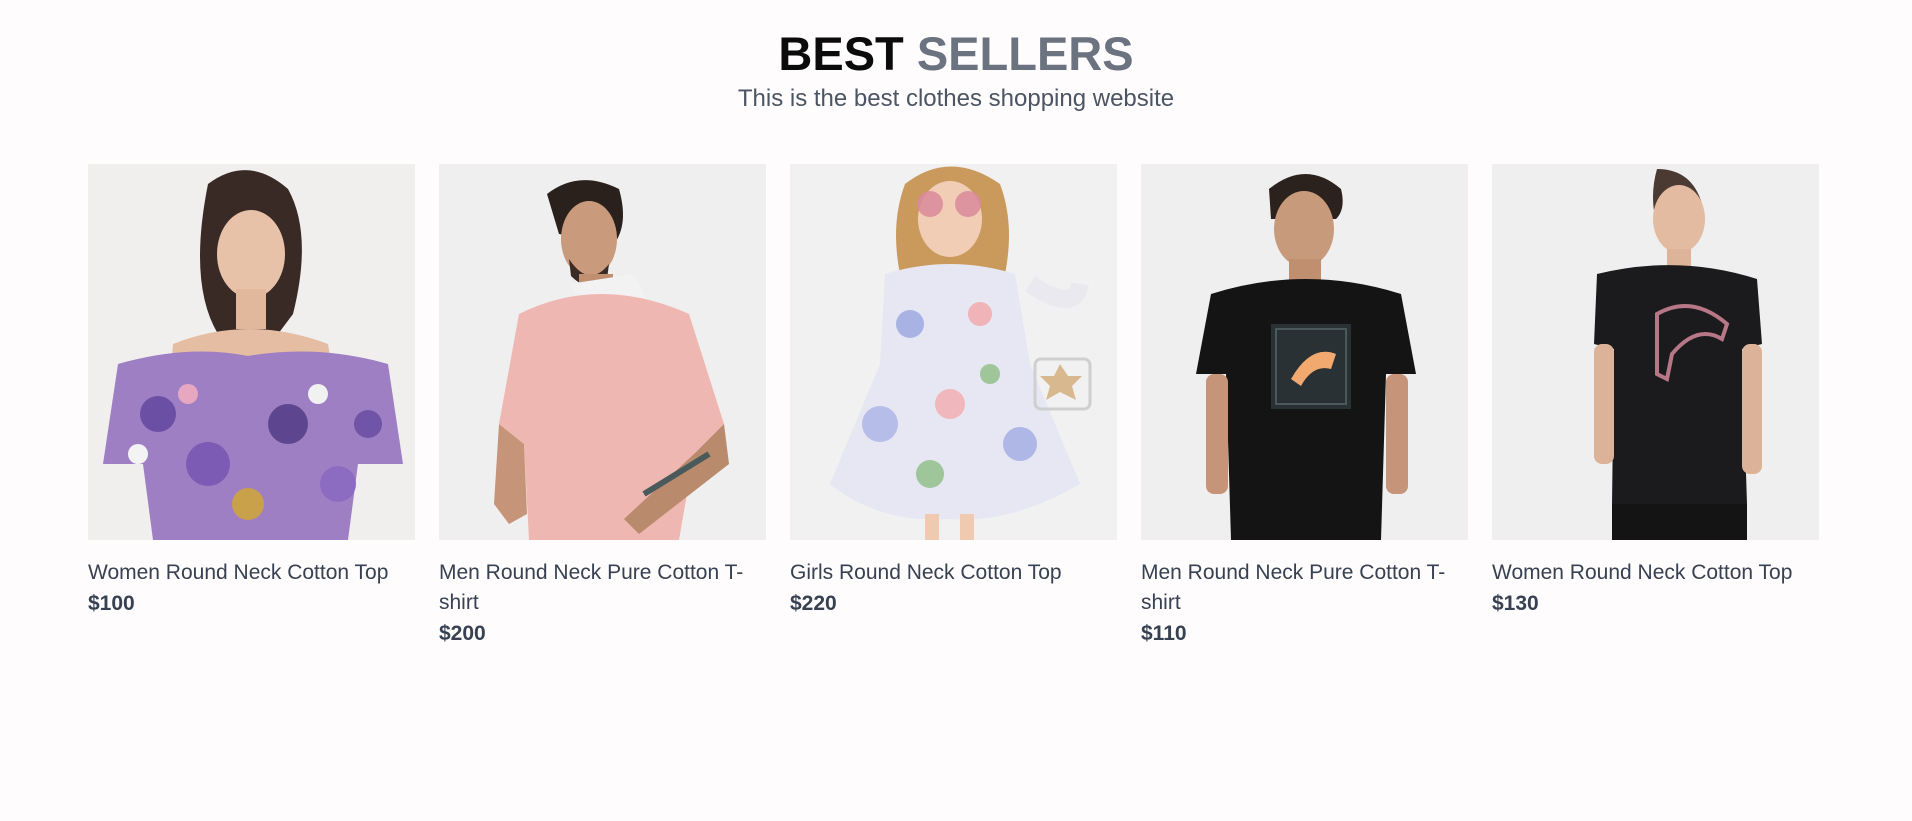 This screenshot has height=821, width=1912. I want to click on section-title: BEST SELLERS, so click(956, 54).